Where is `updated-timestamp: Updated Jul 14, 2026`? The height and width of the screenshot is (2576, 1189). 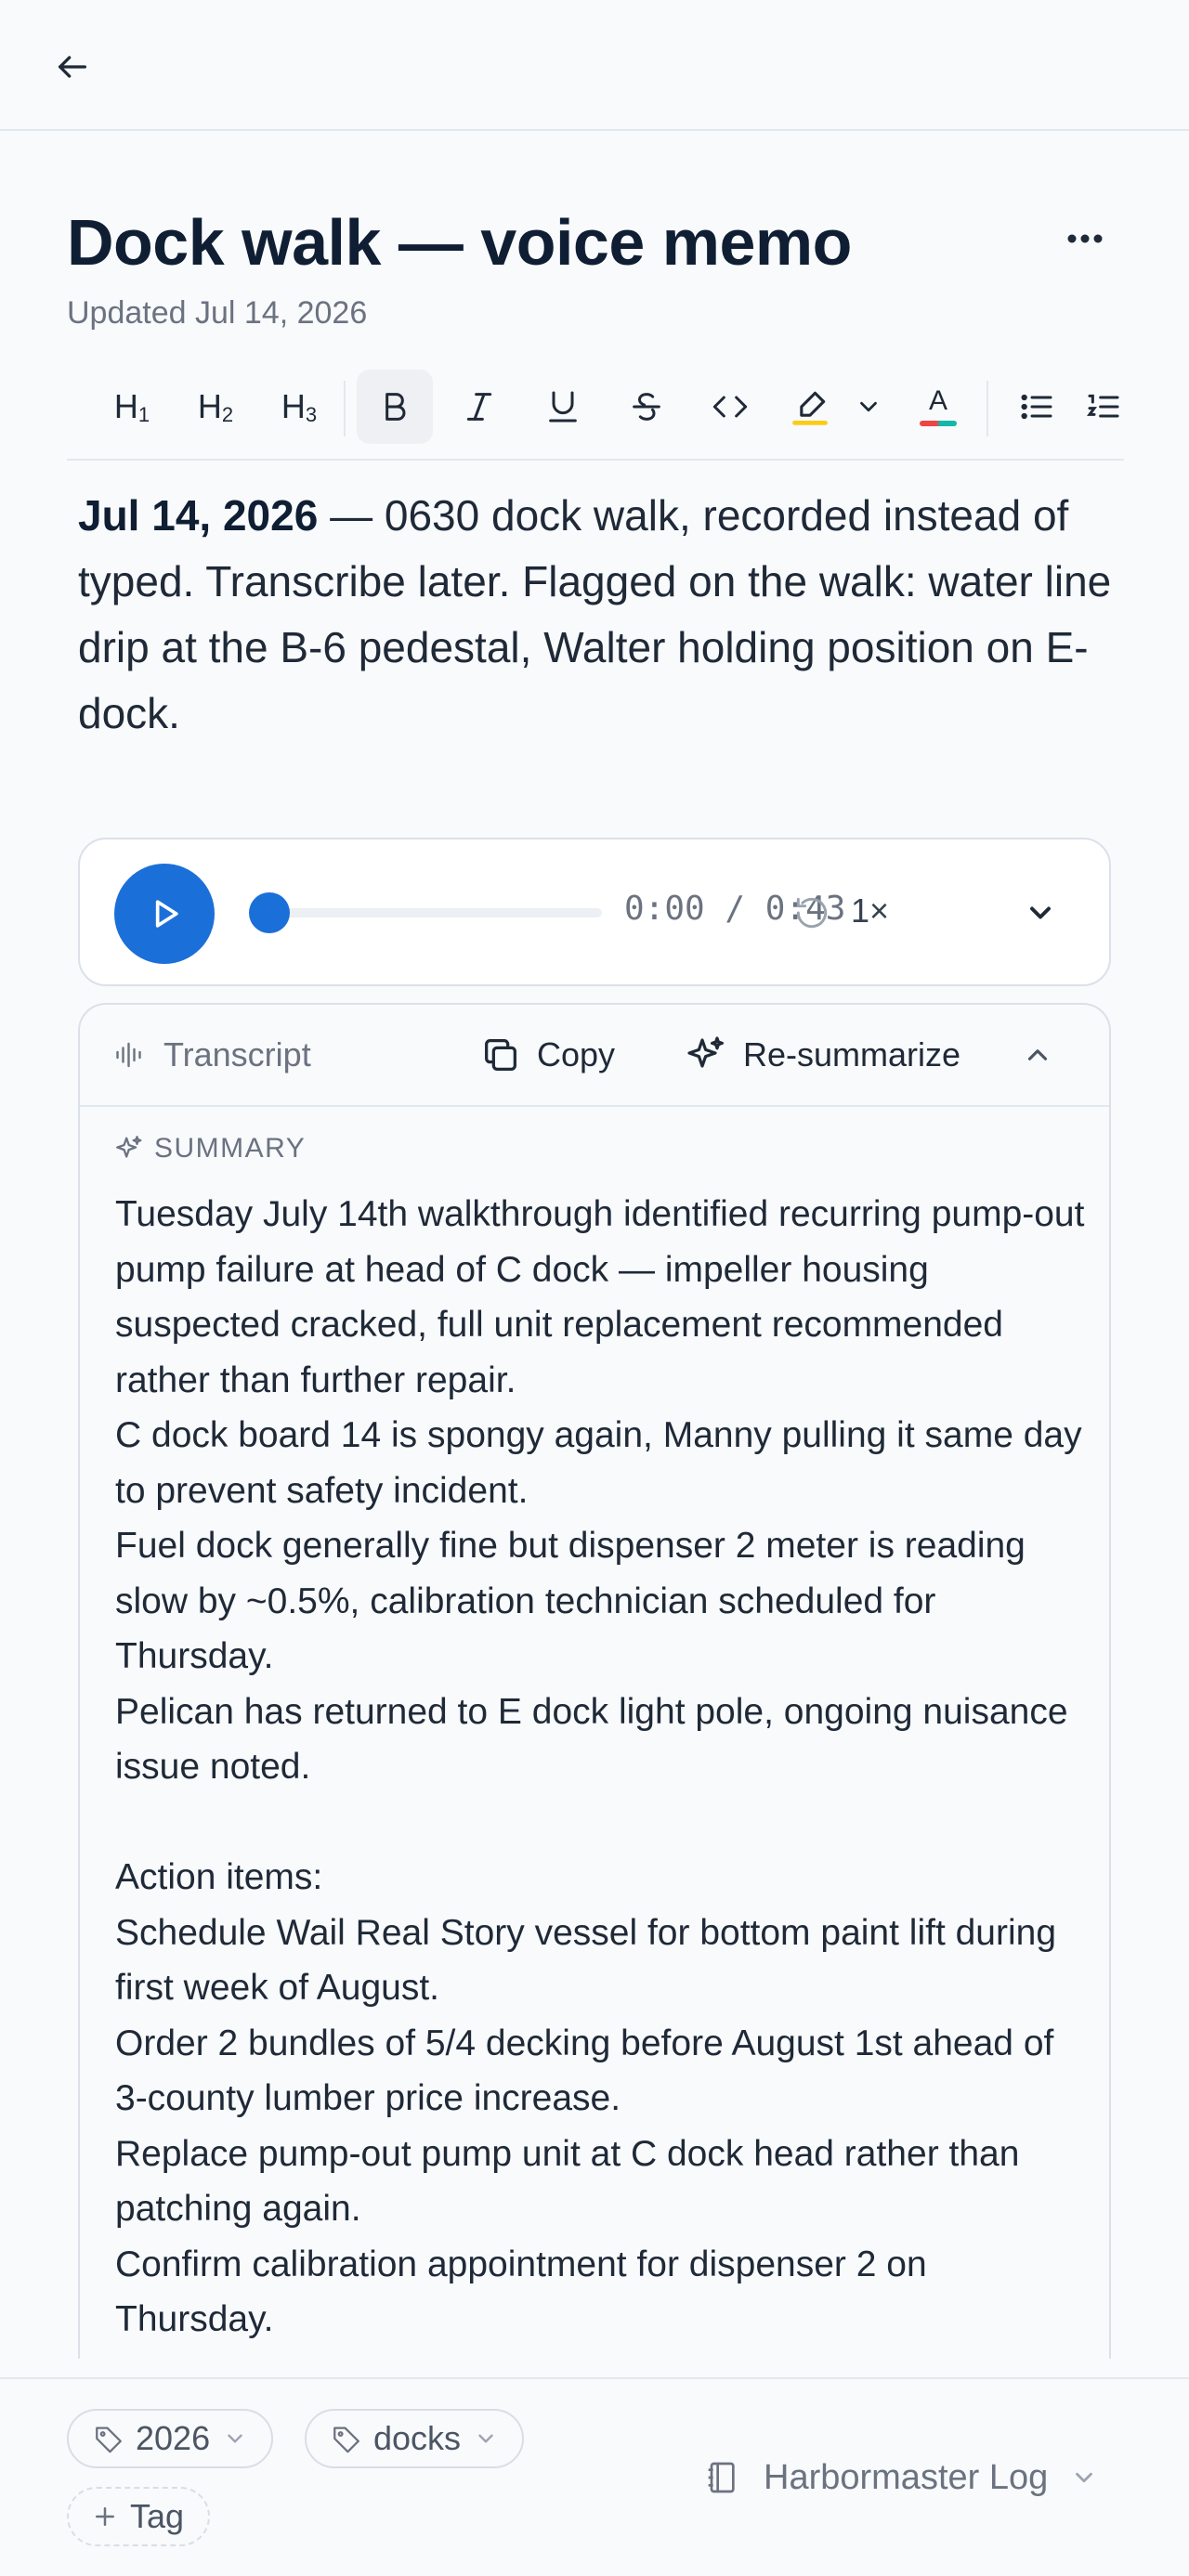
updated-timestamp: Updated Jul 14, 2026 is located at coordinates (218, 313).